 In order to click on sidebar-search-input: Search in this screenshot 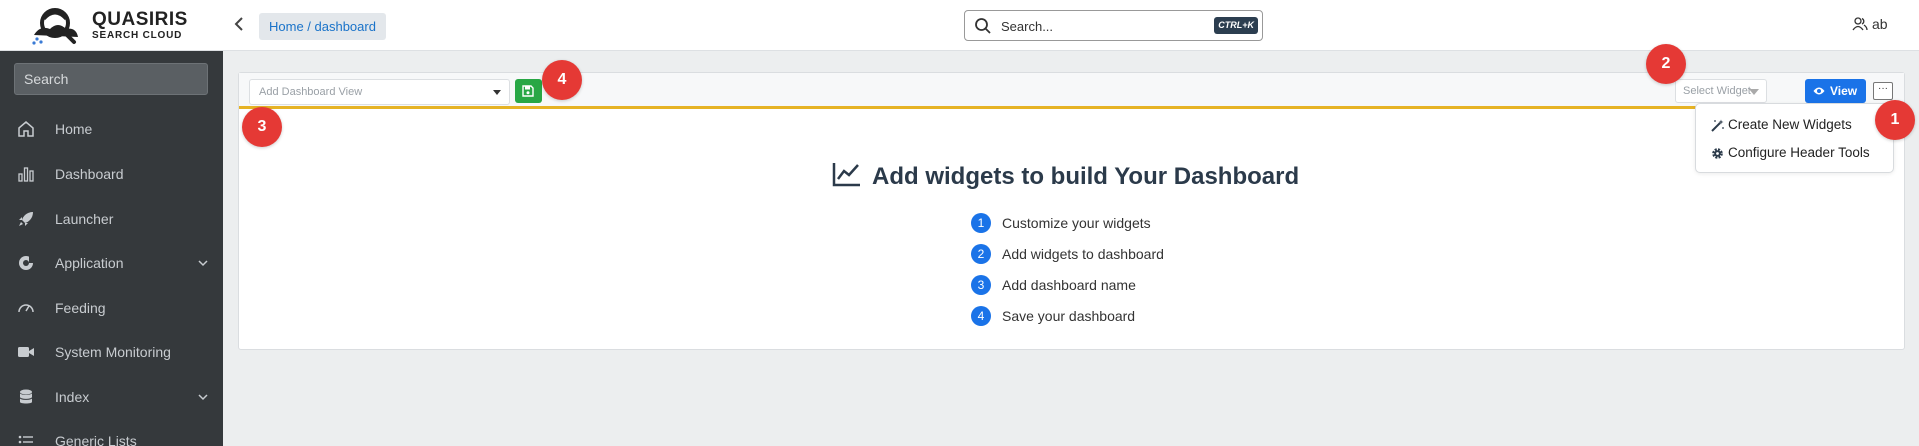, I will do `click(111, 79)`.